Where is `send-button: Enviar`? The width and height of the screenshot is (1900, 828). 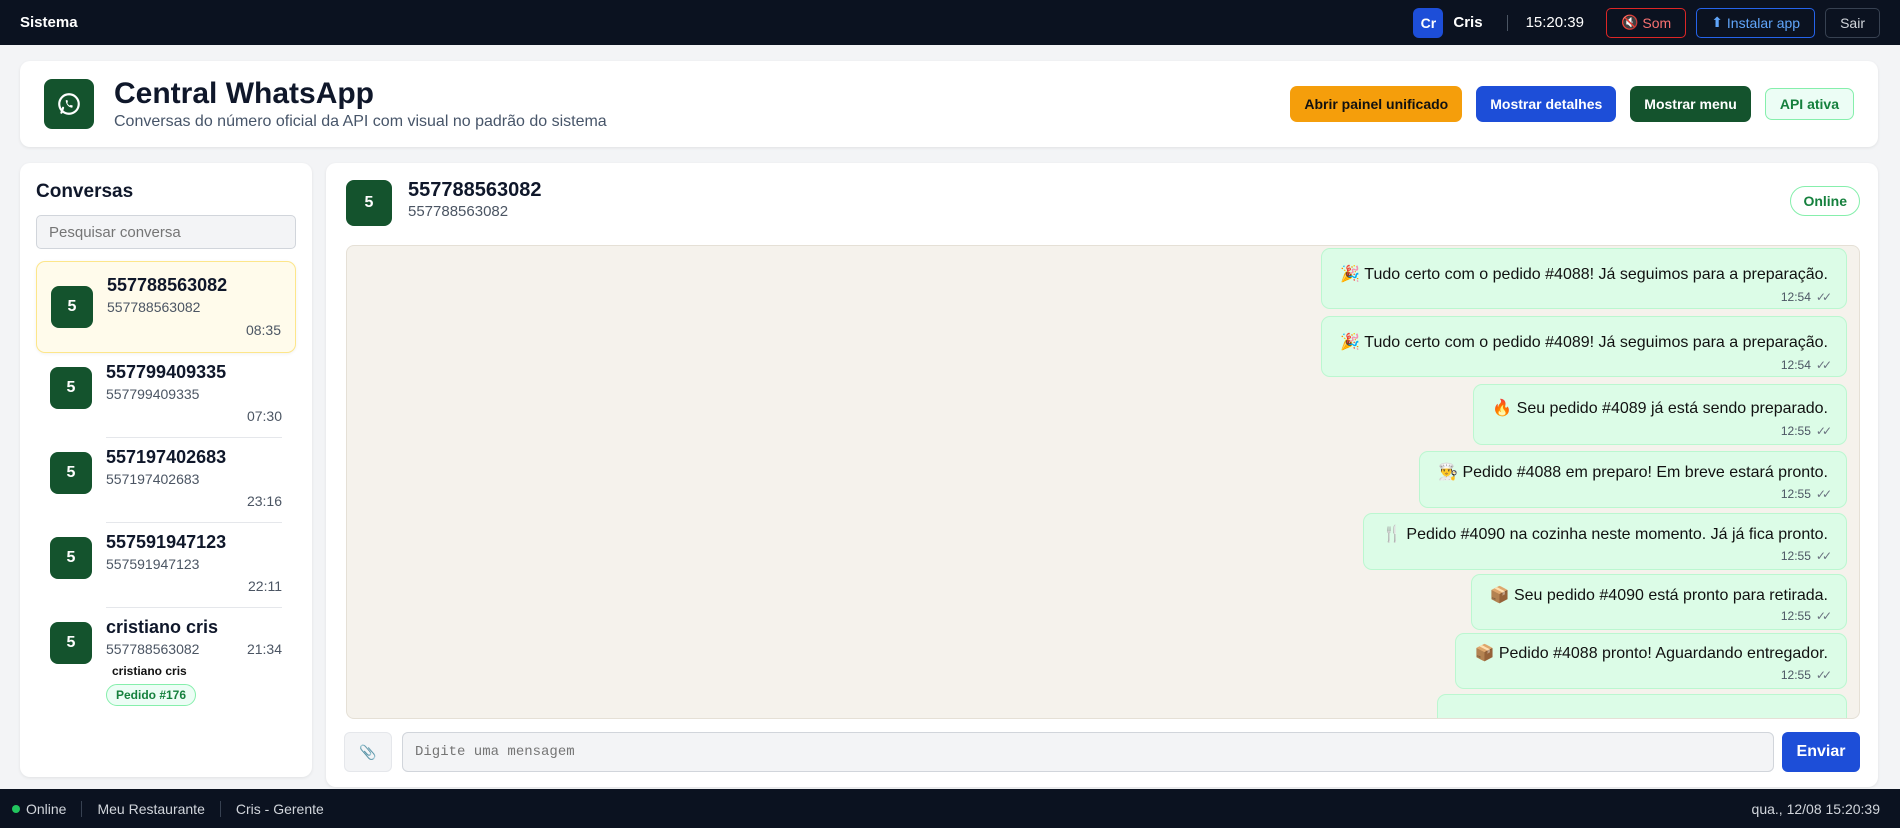 send-button: Enviar is located at coordinates (1821, 752).